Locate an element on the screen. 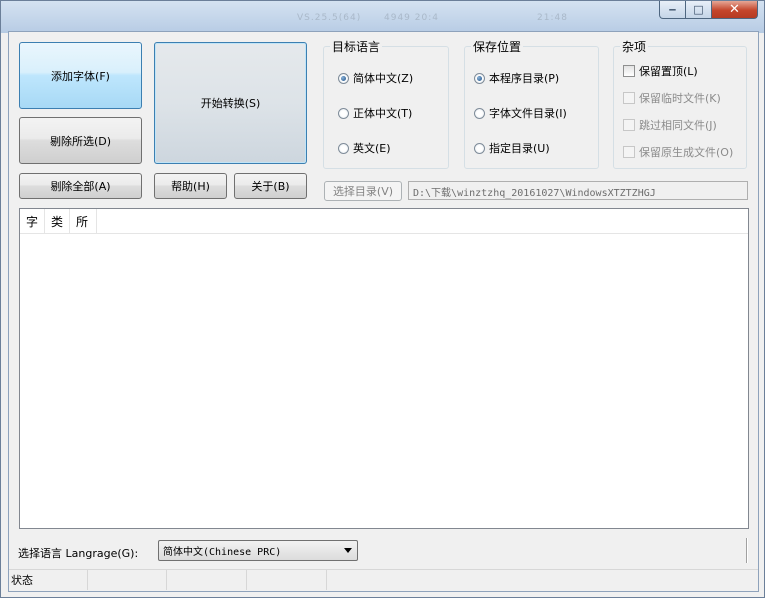 The width and height of the screenshot is (765, 598). title-bar: VS.25.5(64) 4949 20:4 21:48 ‒ □ ✕ is located at coordinates (382, 16).